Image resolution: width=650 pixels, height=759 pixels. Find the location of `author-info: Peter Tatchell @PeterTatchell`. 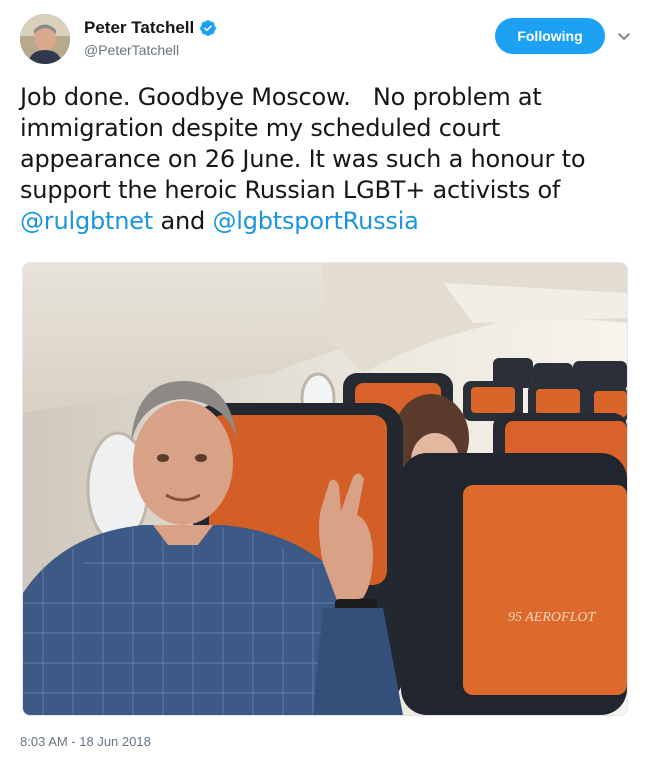

author-info: Peter Tatchell @PeterTatchell is located at coordinates (150, 38).